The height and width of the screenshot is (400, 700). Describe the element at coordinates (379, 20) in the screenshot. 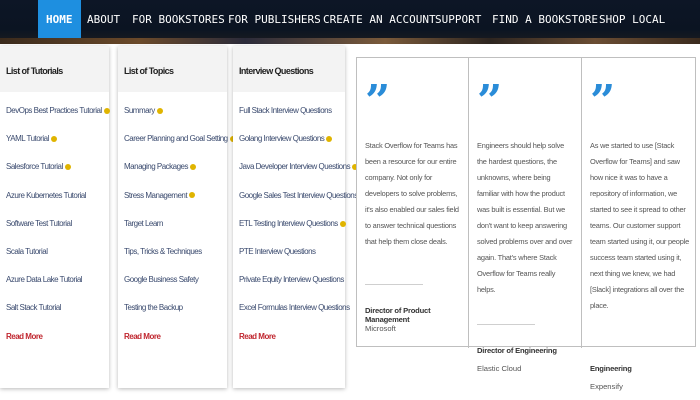

I see `nav-create-account: CREATE AN ACCOUNT` at that location.